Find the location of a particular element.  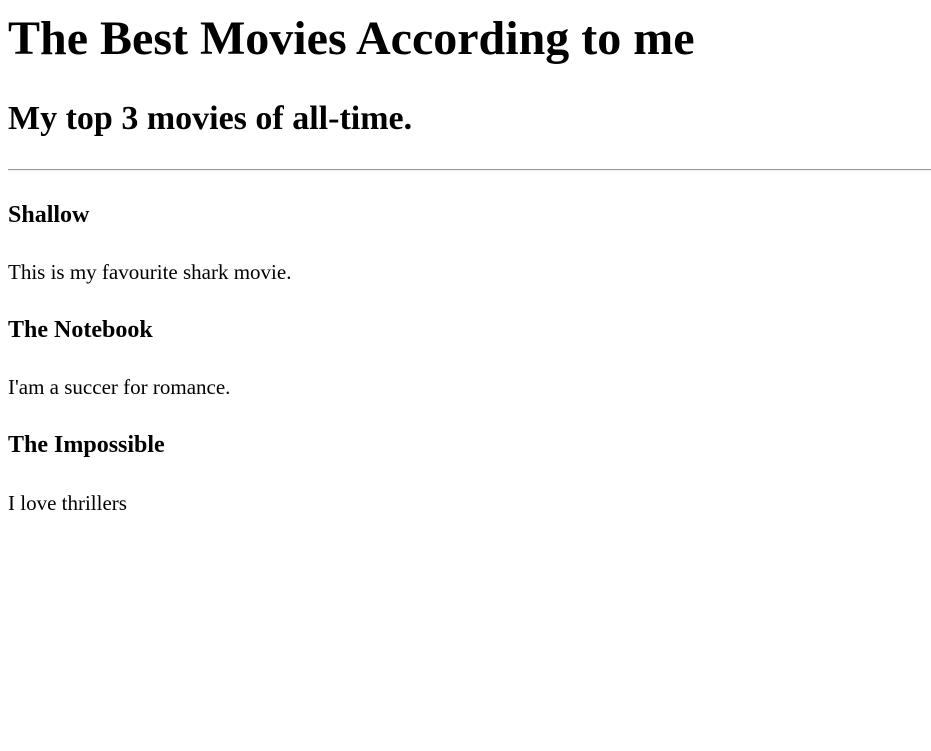

movie-title-the-notebook: The Notebook is located at coordinates (80, 330).